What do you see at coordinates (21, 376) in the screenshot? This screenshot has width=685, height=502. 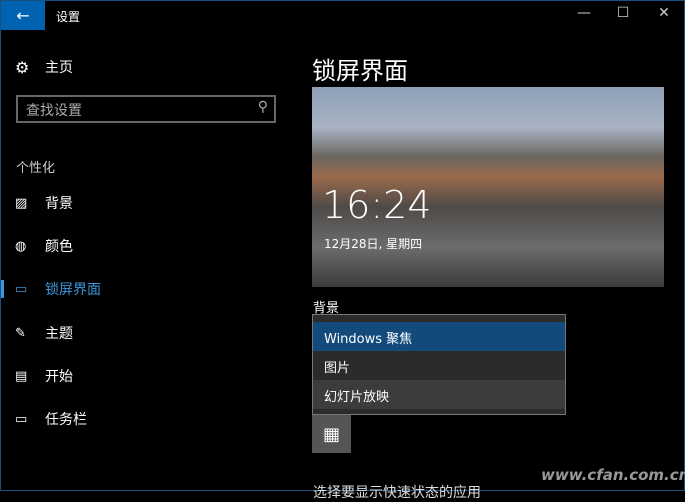 I see `start-icon: ▤` at bounding box center [21, 376].